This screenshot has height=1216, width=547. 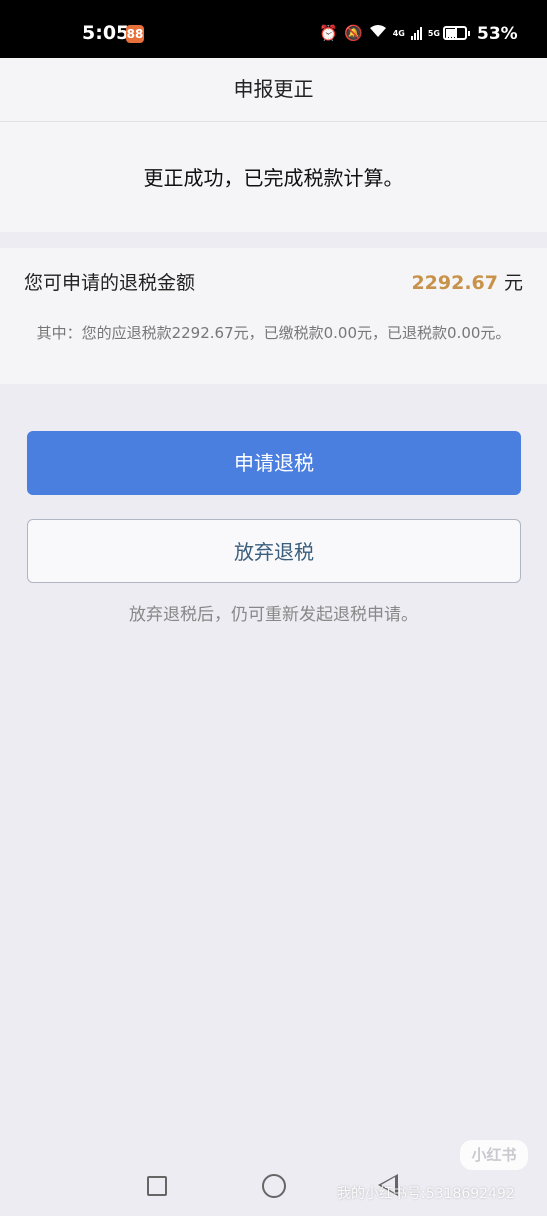 What do you see at coordinates (274, 463) in the screenshot?
I see `apply-refund-button: 申请退税` at bounding box center [274, 463].